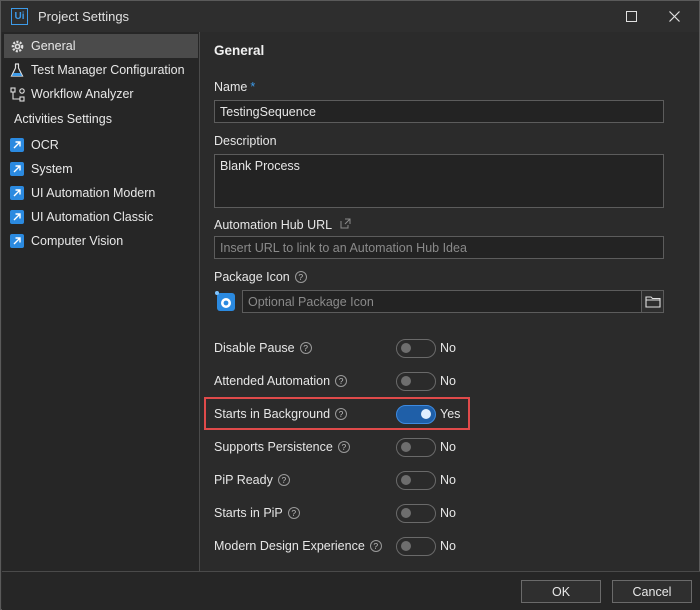 This screenshot has width=700, height=610. What do you see at coordinates (243, 480) in the screenshot?
I see `toggle-label-text: PiP Ready` at bounding box center [243, 480].